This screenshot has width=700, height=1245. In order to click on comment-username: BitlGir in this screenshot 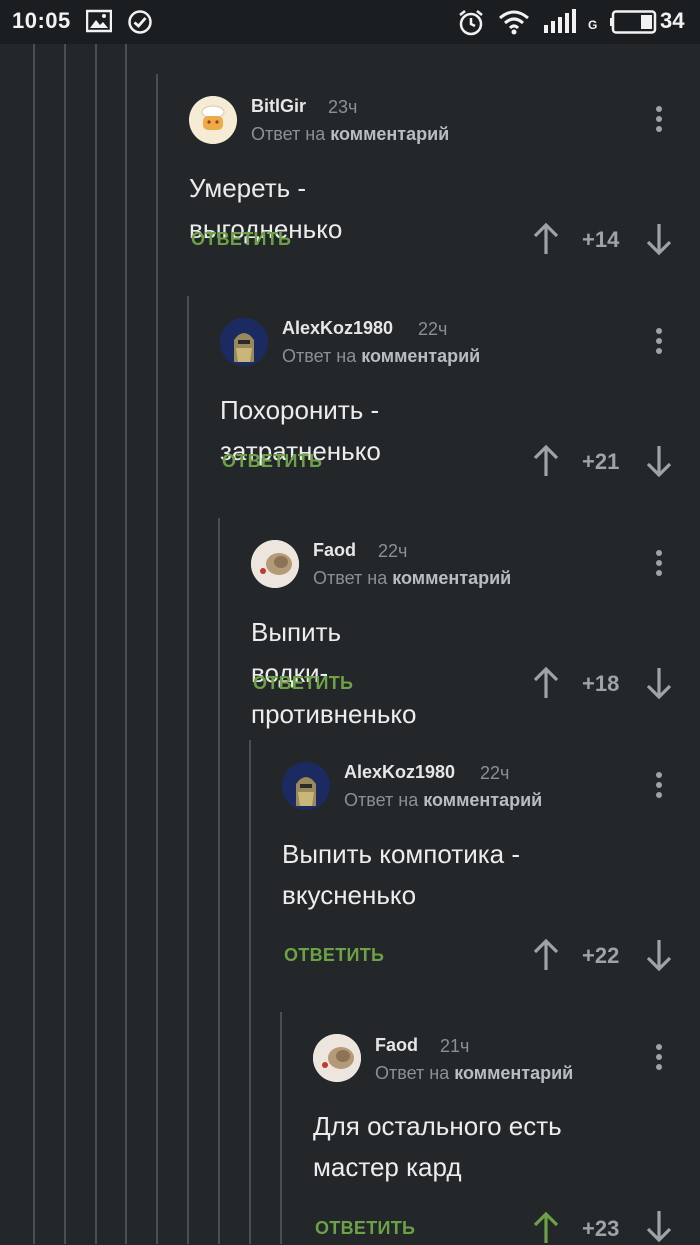, I will do `click(278, 106)`.